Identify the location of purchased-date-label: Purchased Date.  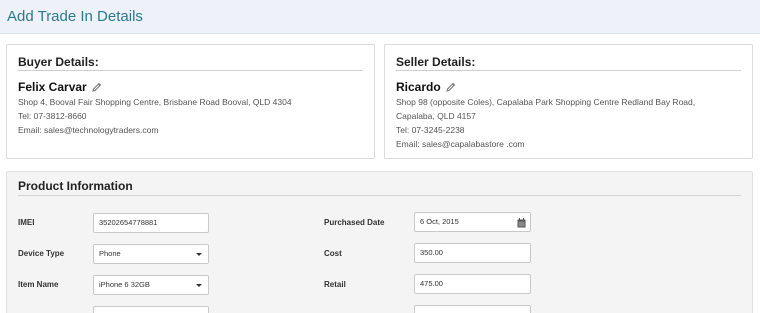
(354, 222).